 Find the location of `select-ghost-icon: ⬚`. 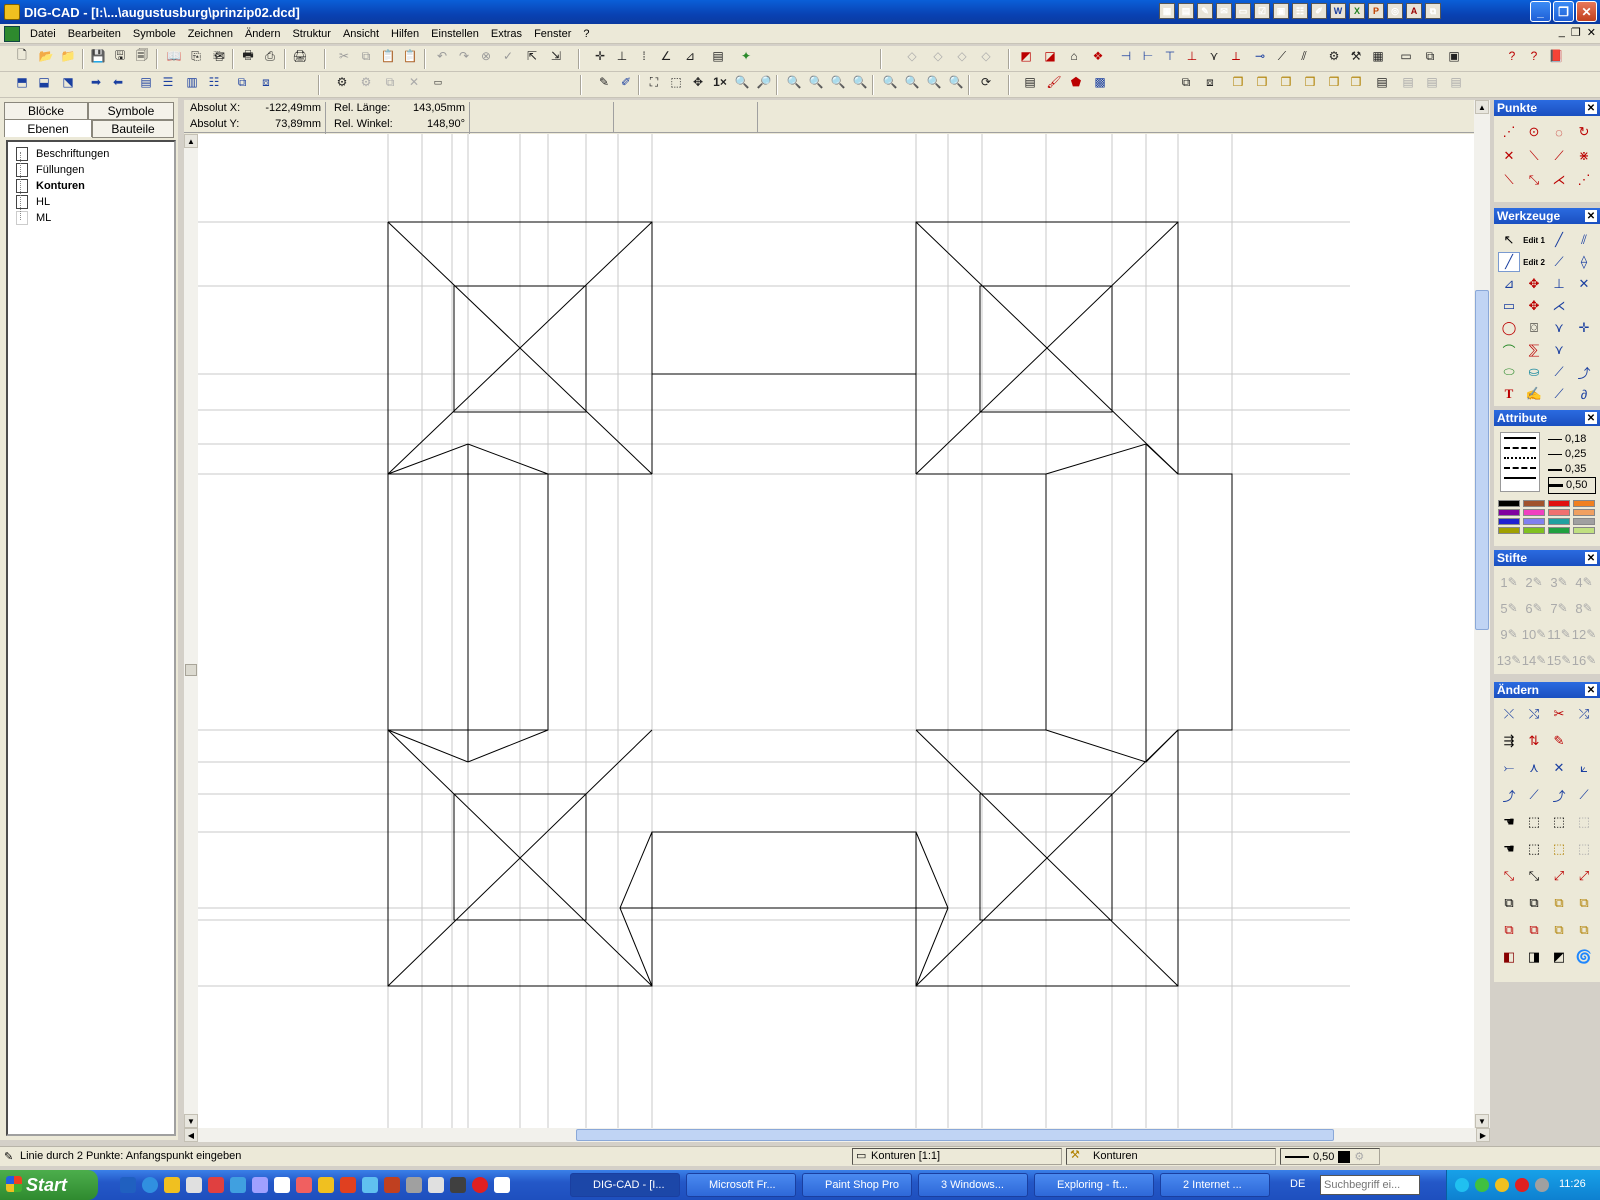

select-ghost-icon: ⬚ is located at coordinates (1584, 822).